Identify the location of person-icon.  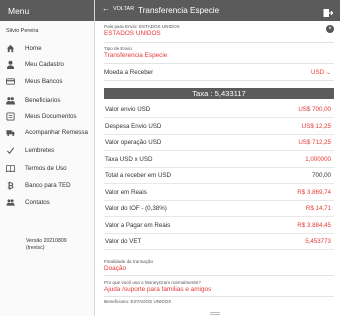
(10, 64).